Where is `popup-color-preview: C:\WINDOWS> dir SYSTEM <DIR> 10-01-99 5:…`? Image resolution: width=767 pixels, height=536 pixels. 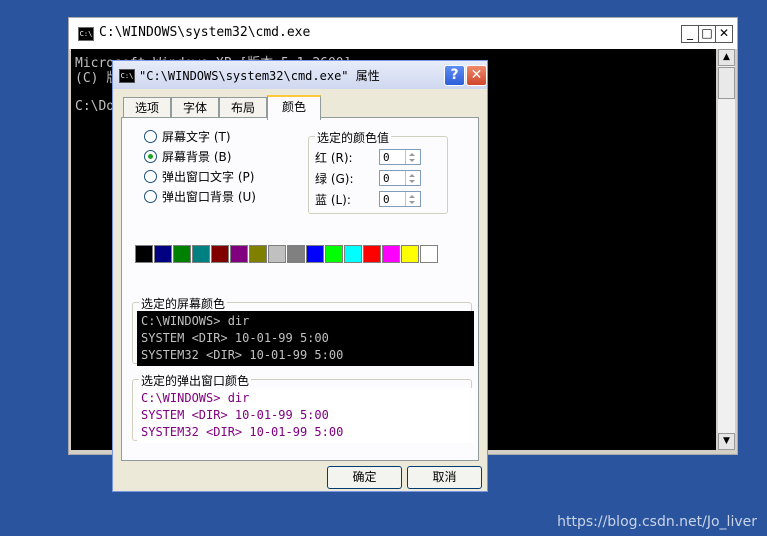 popup-color-preview: C:\WINDOWS> dir SYSTEM <DIR> 10-01-99 5:… is located at coordinates (305, 415).